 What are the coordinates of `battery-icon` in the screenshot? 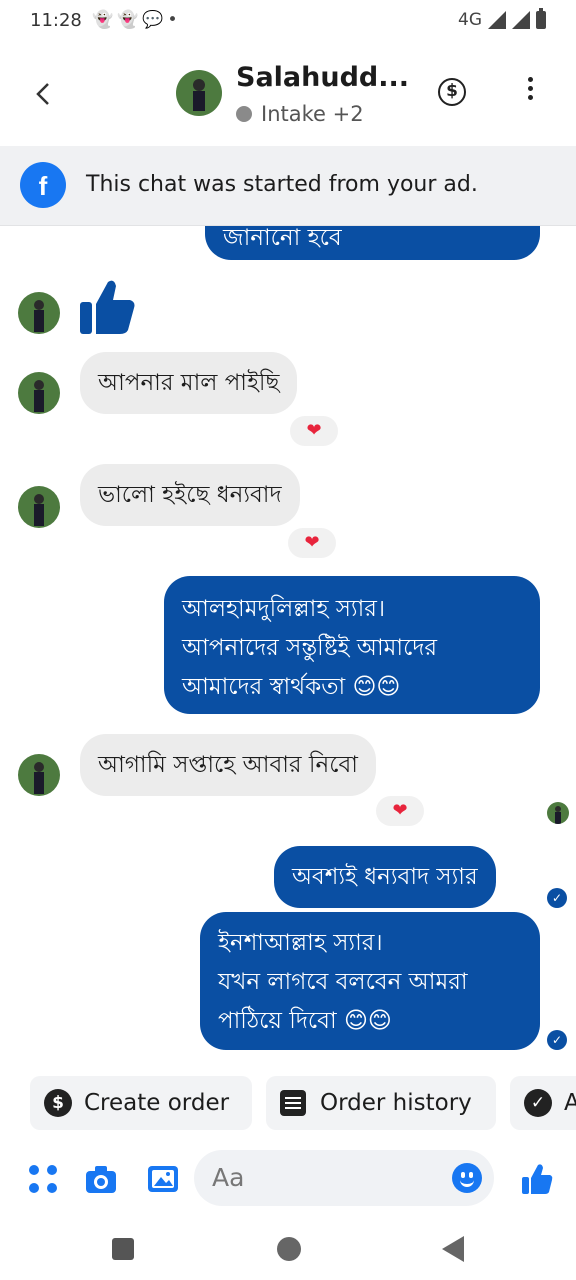 It's located at (541, 18).